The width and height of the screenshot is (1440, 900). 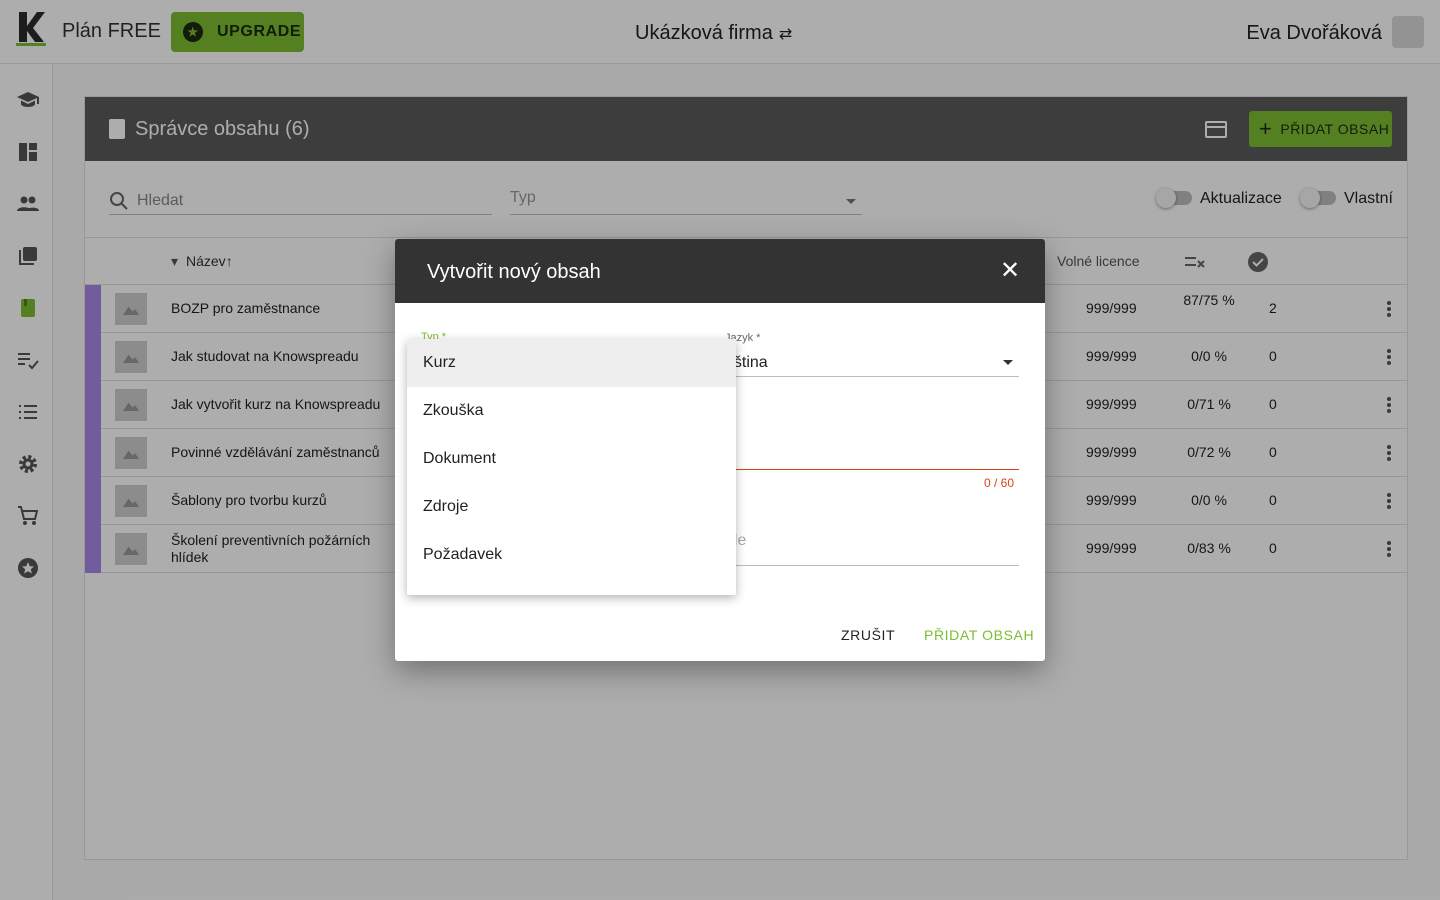 I want to click on option-zkouska: Zkouška, so click(x=571, y=411).